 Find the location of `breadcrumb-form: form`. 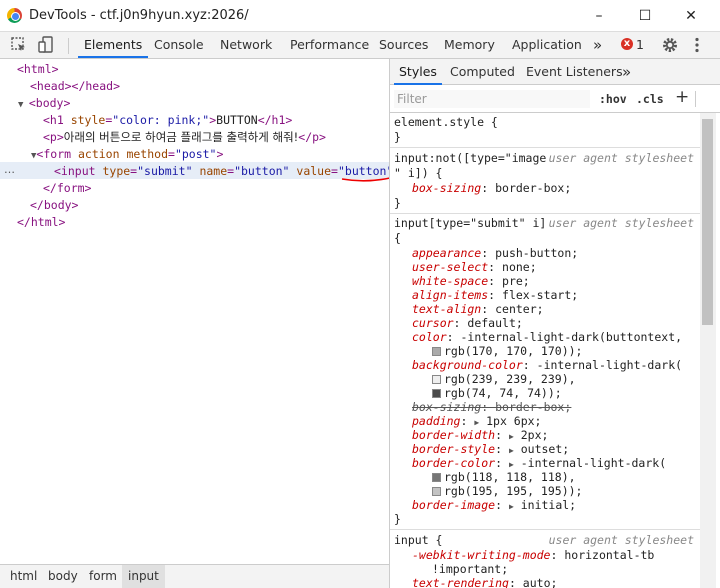

breadcrumb-form: form is located at coordinates (103, 576).